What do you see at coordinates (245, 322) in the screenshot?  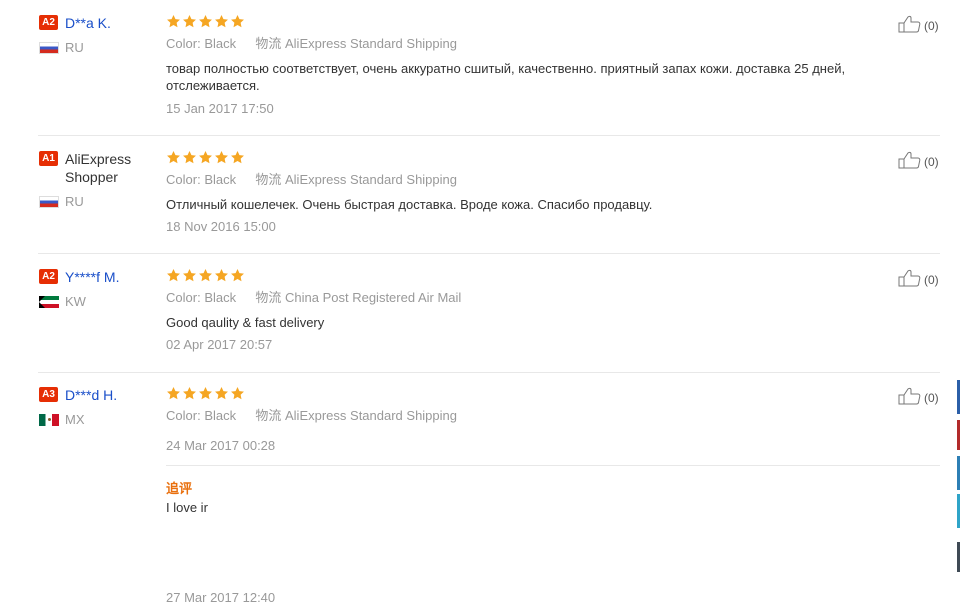 I see `review-text: Good qaulity & fast delivery` at bounding box center [245, 322].